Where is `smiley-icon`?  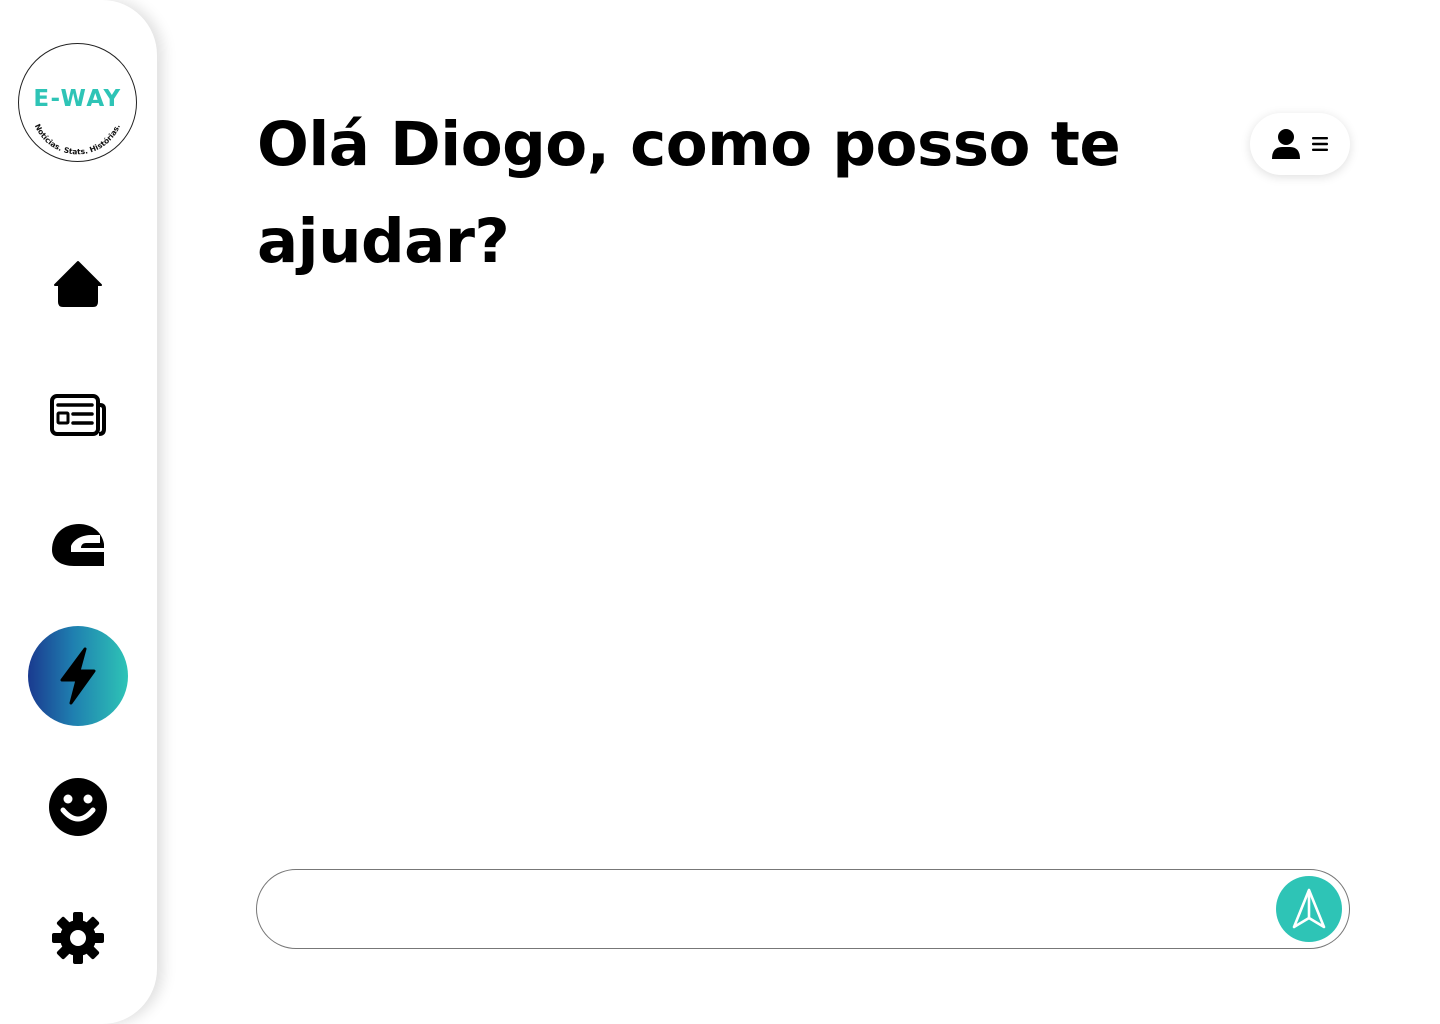
smiley-icon is located at coordinates (78, 807).